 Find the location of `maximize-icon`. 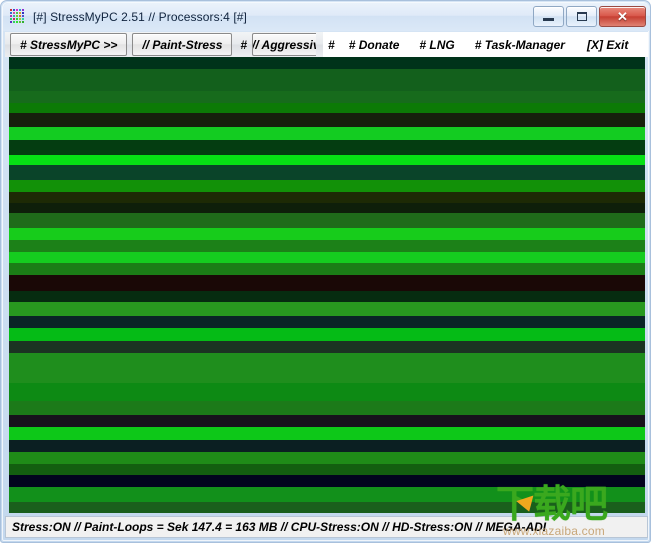

maximize-icon is located at coordinates (581, 16).